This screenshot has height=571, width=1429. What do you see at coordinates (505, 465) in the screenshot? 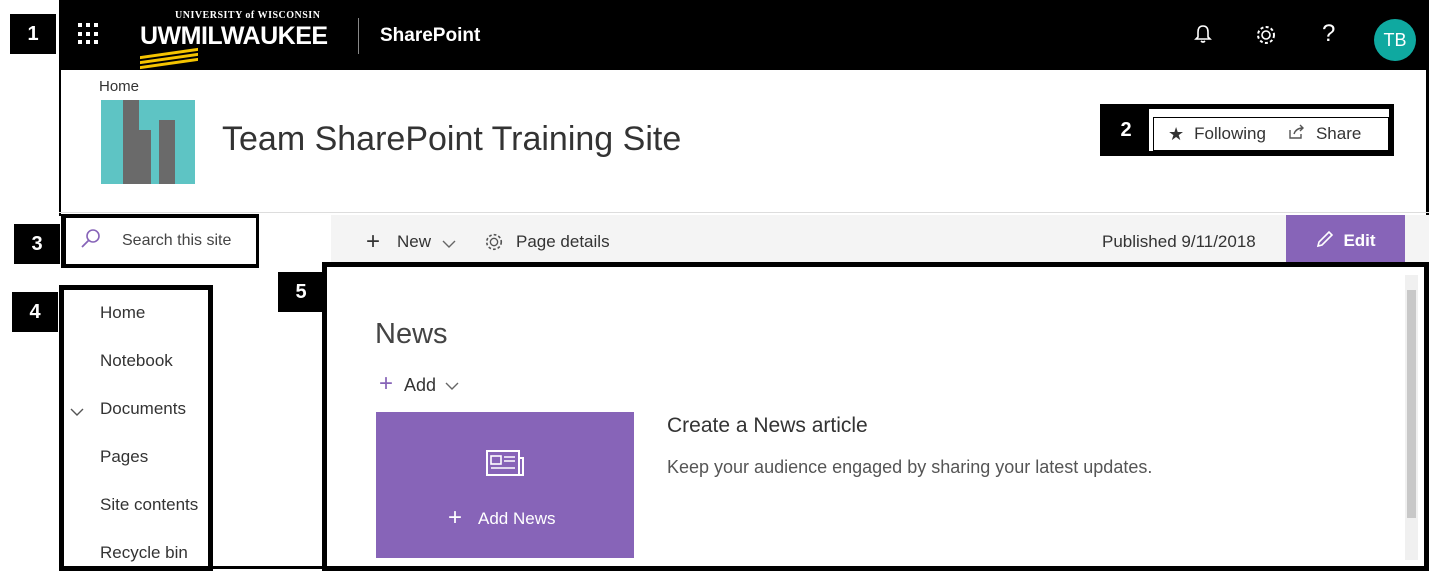
I see `news-icon` at bounding box center [505, 465].